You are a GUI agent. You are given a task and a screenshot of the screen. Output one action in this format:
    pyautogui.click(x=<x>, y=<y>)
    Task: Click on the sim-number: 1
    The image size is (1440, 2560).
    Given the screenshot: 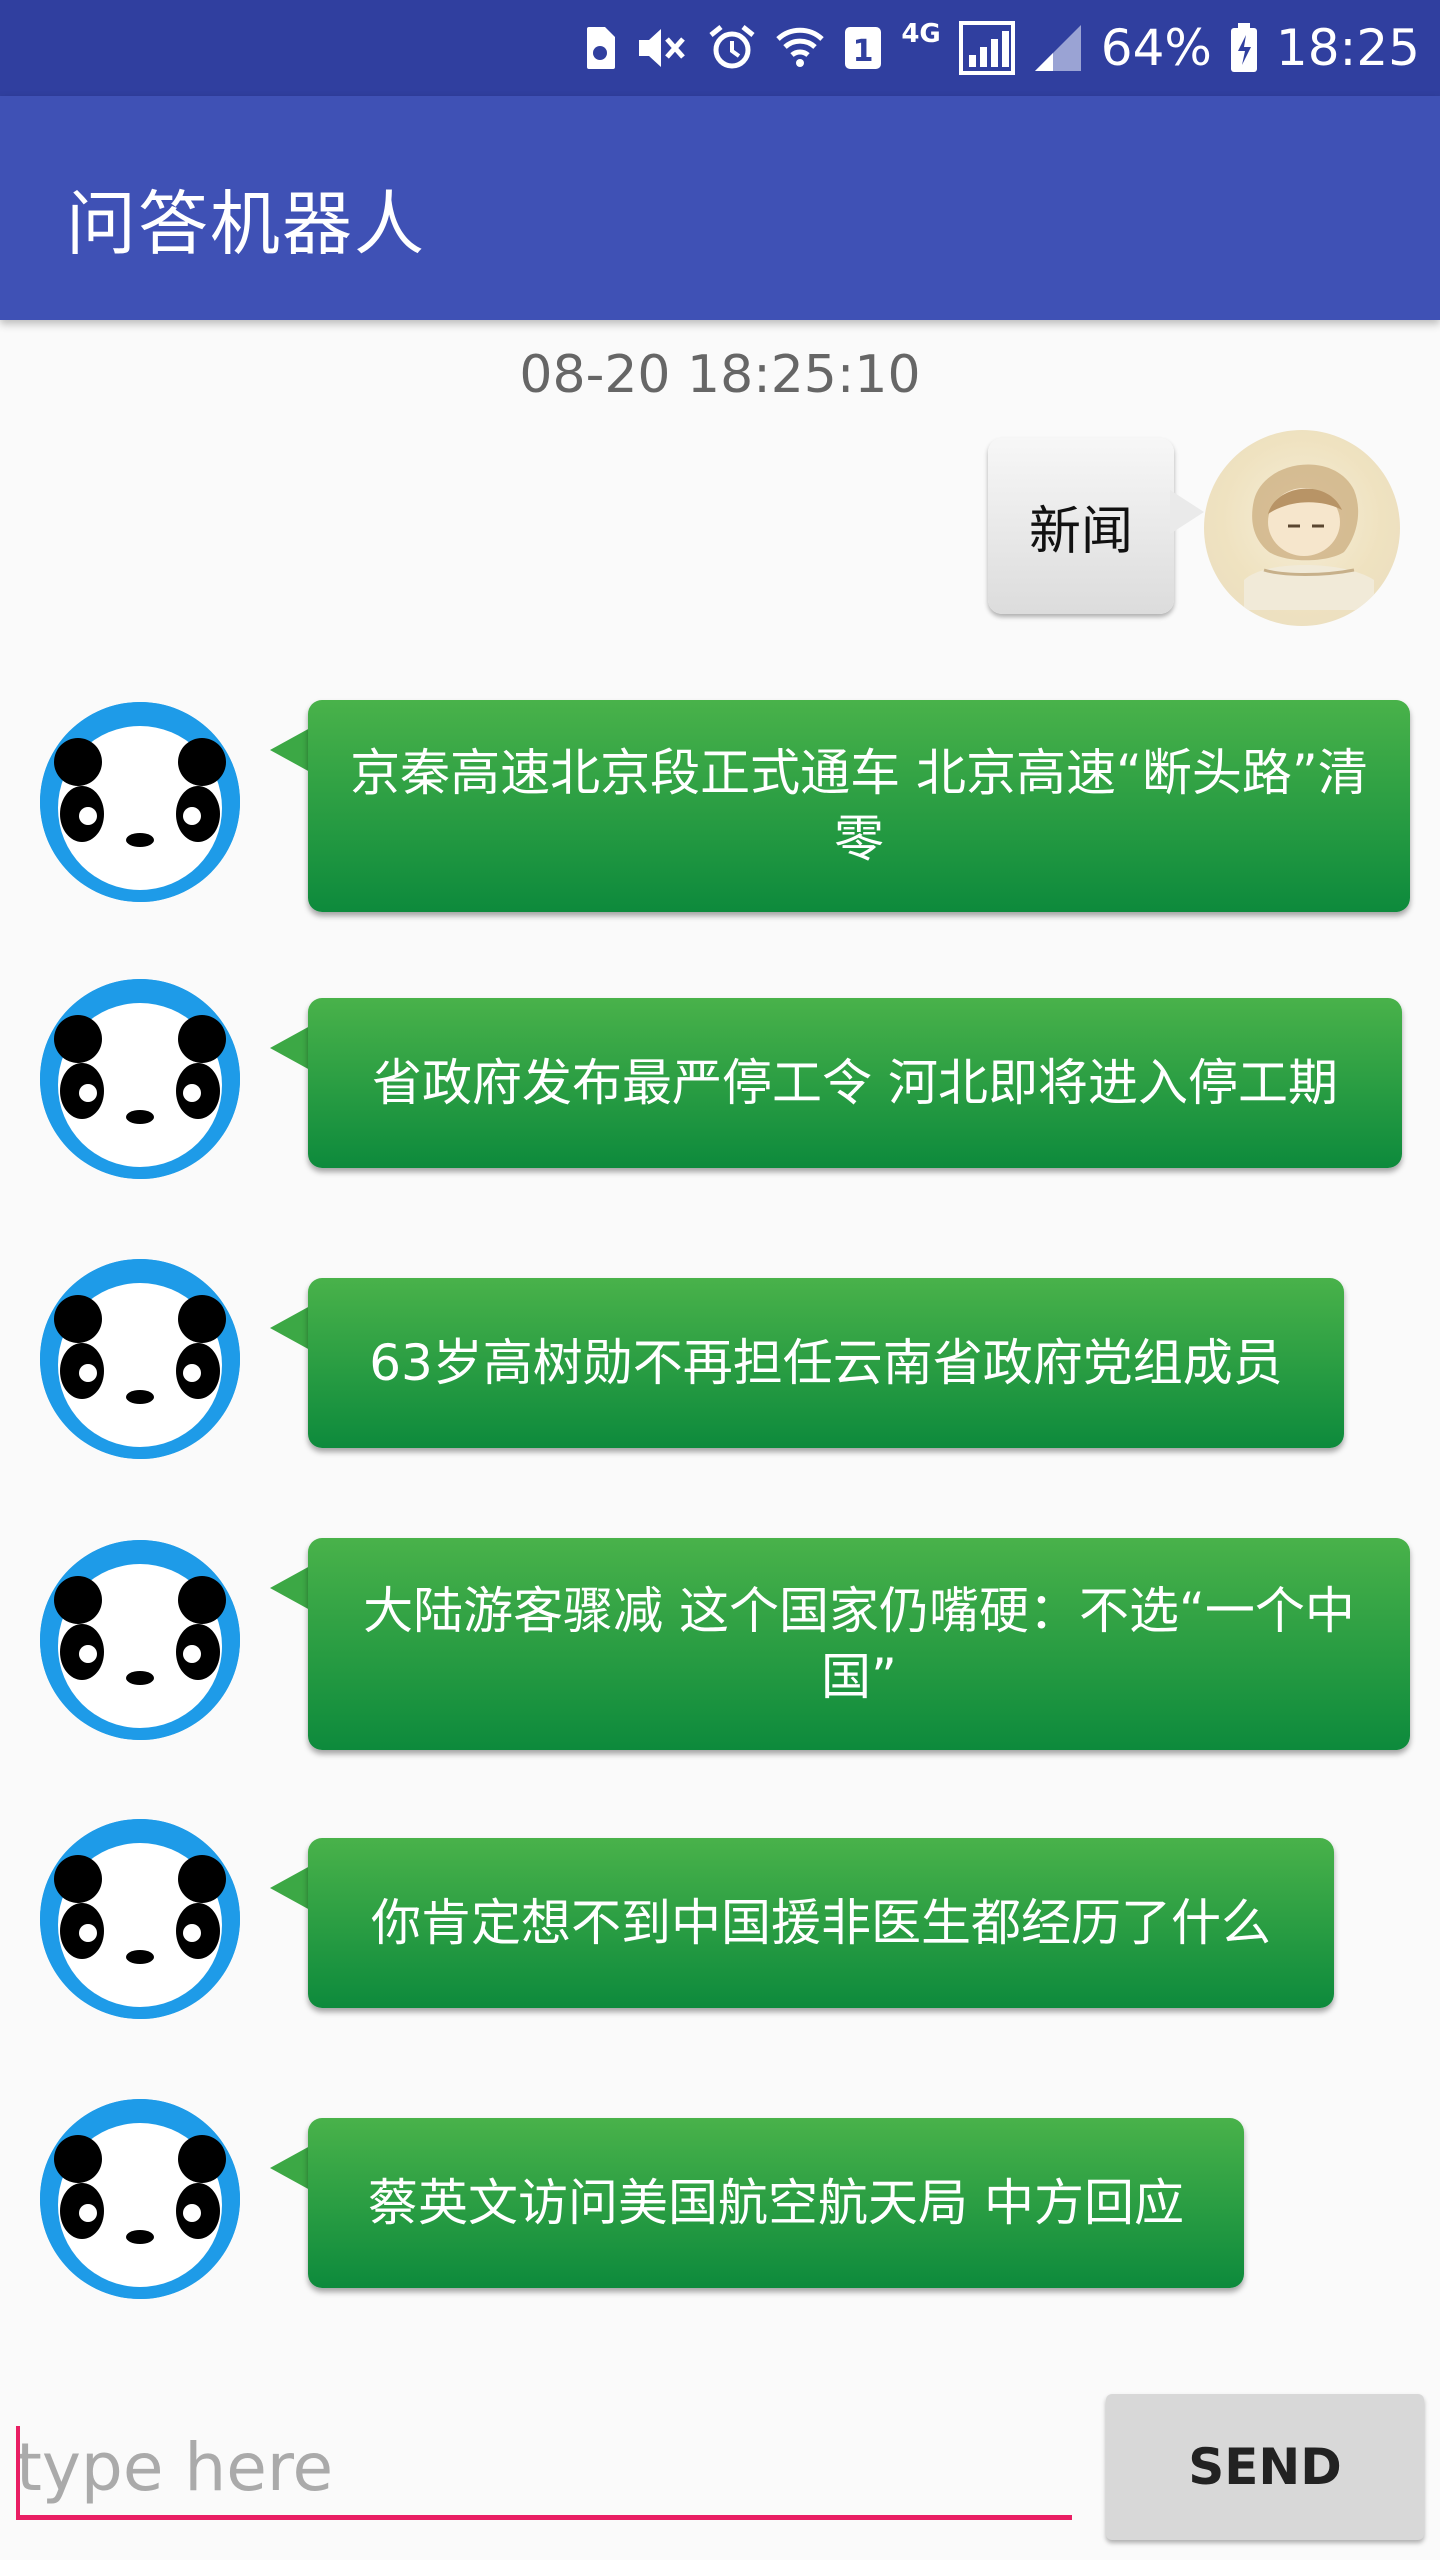 What is the action you would take?
    pyautogui.click(x=863, y=51)
    